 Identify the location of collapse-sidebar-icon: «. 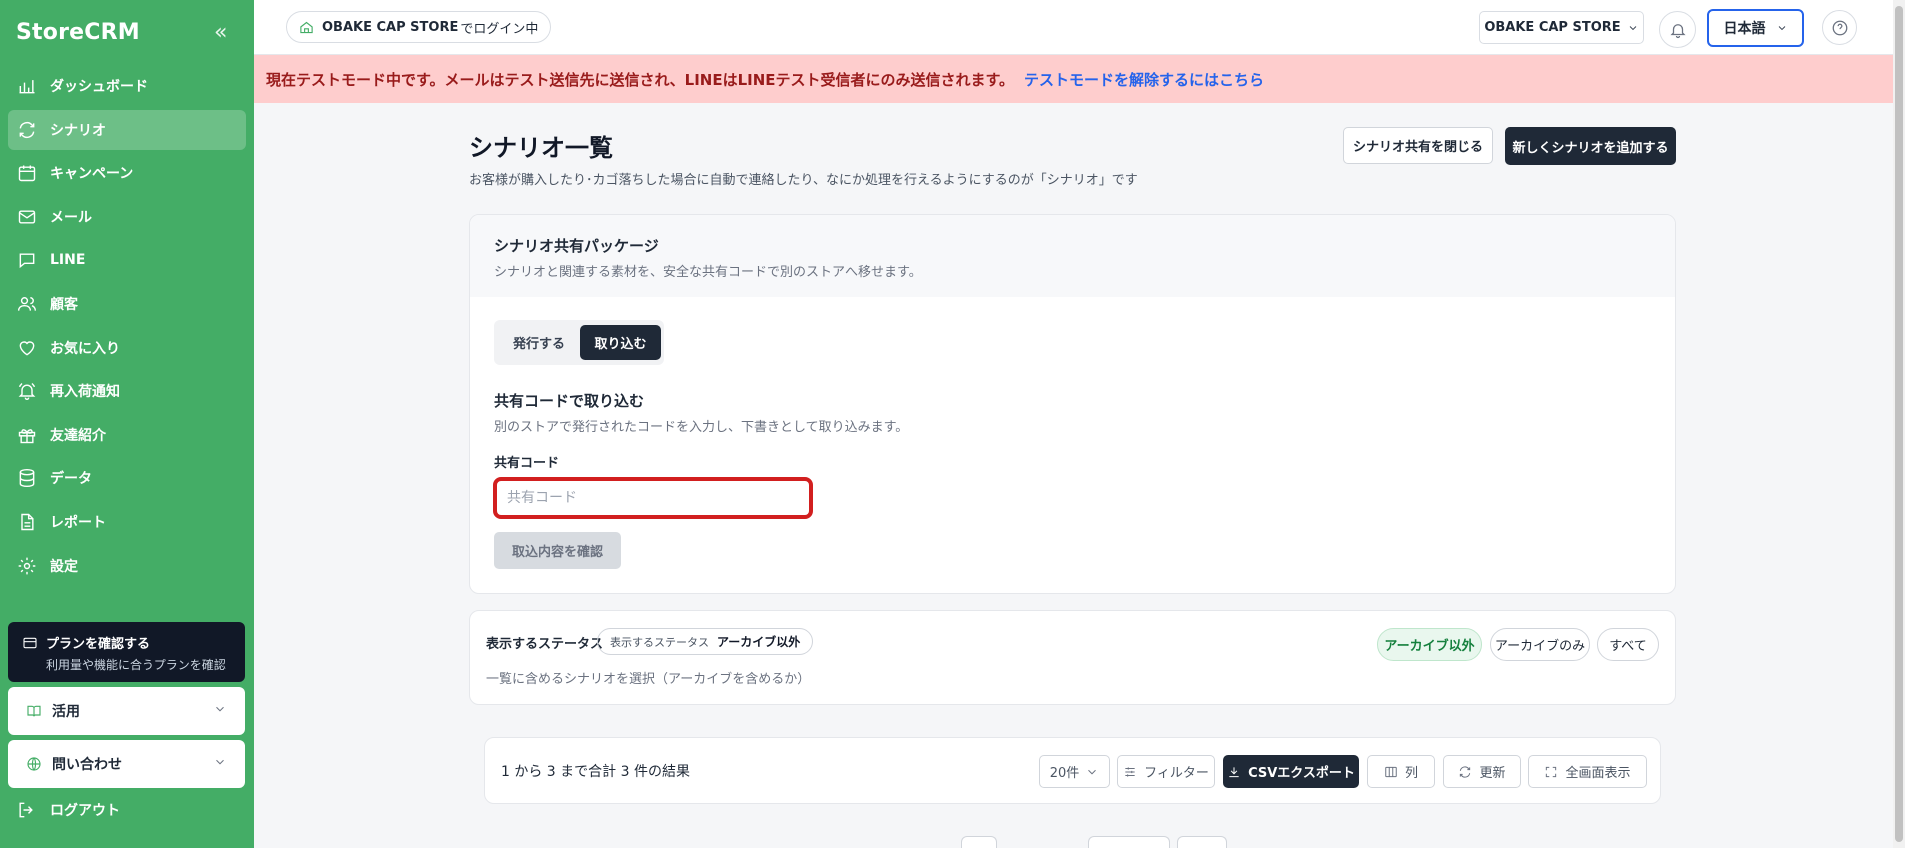
(220, 33).